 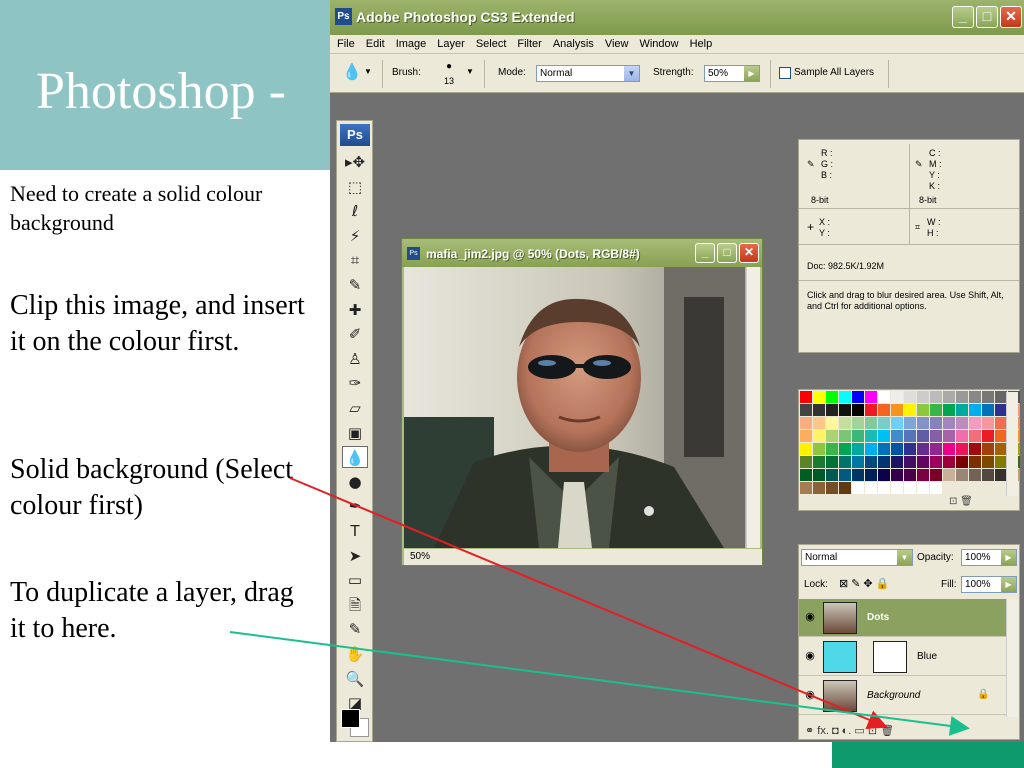 I want to click on type-tool-icon: T, so click(x=355, y=531).